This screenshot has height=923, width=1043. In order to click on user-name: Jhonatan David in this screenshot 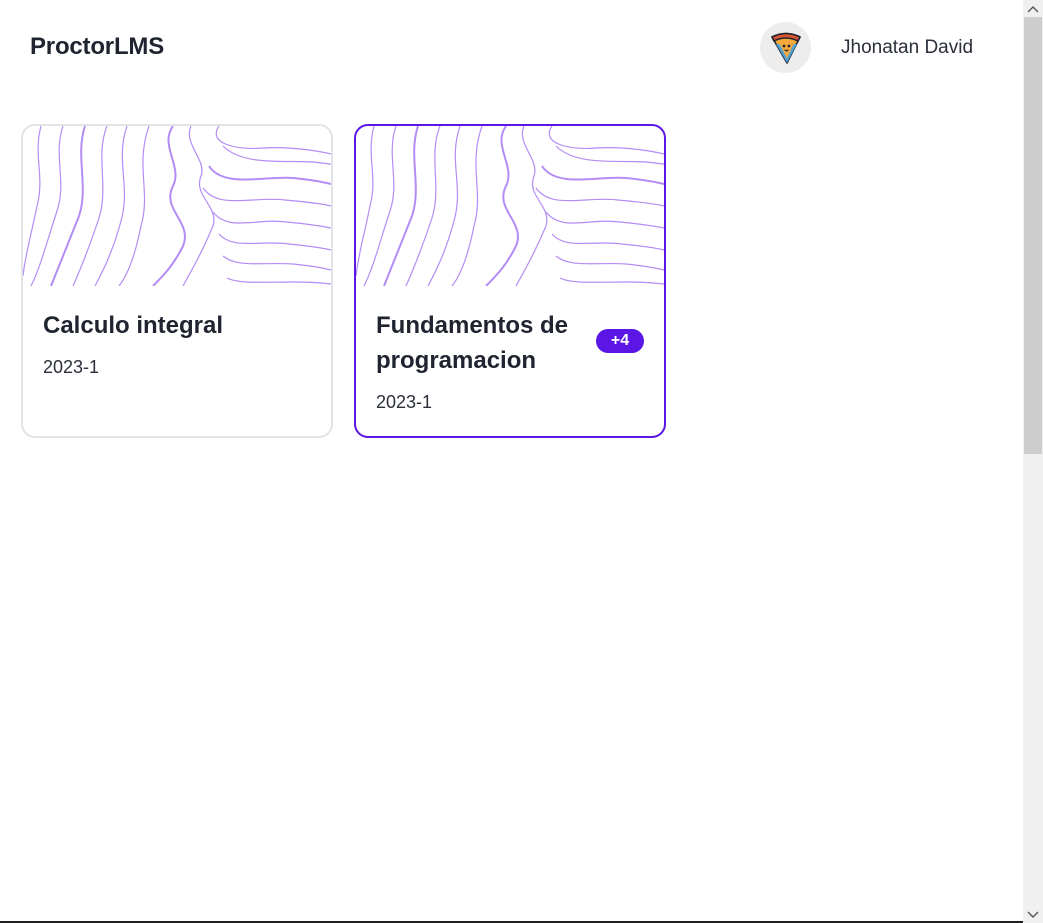, I will do `click(907, 48)`.